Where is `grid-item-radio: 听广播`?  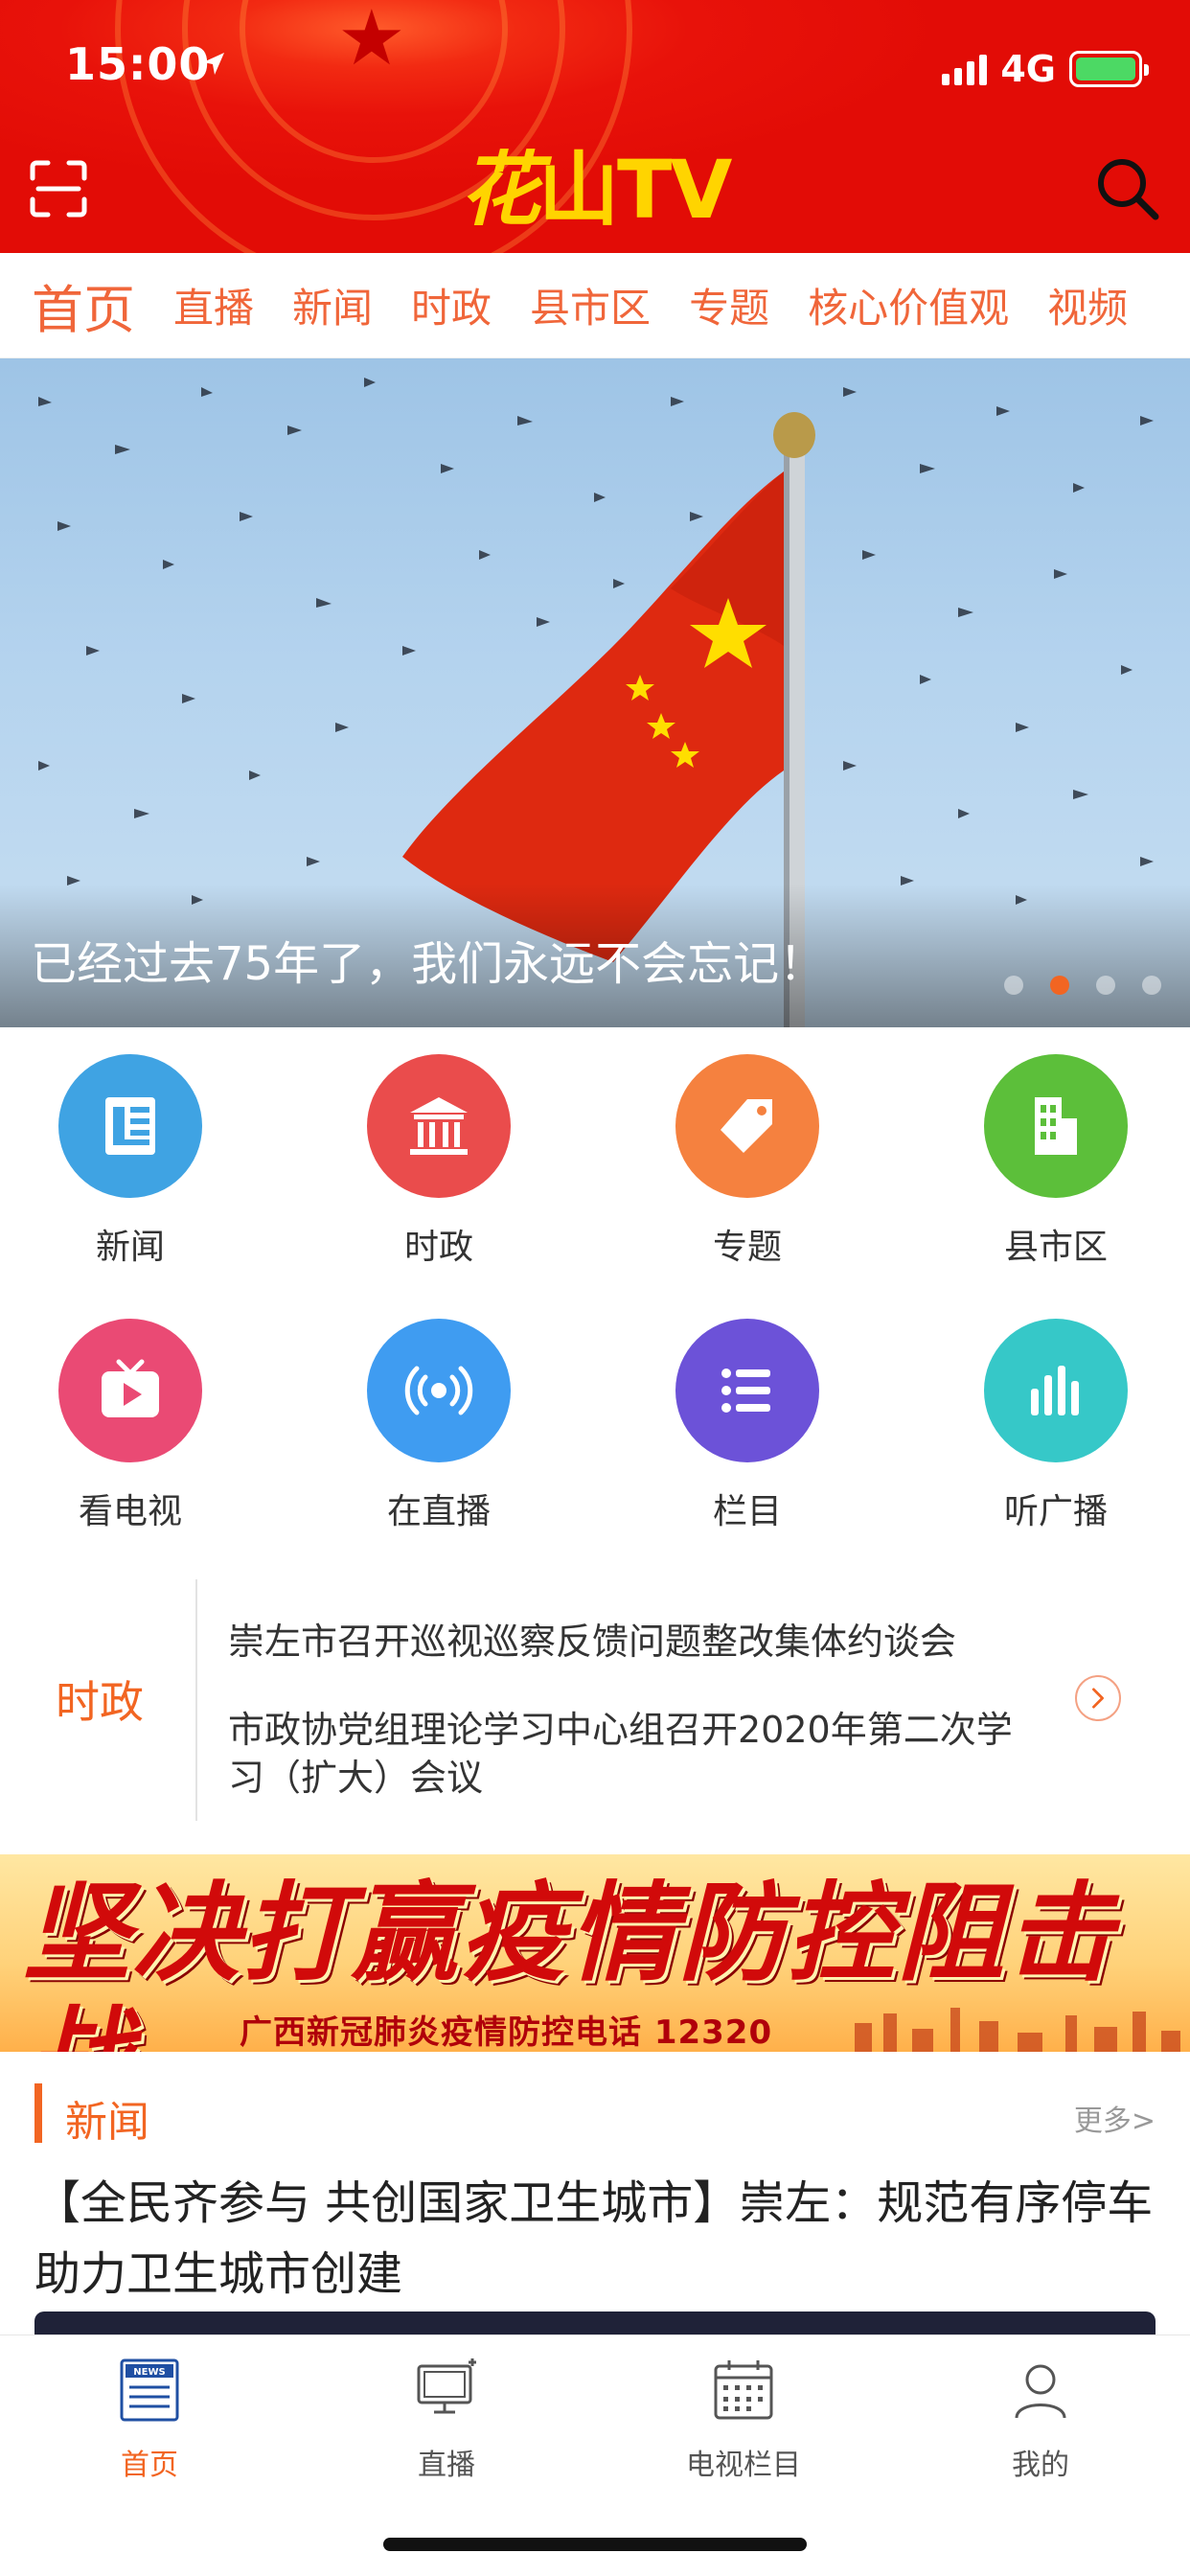 grid-item-radio: 听广播 is located at coordinates (1056, 1426).